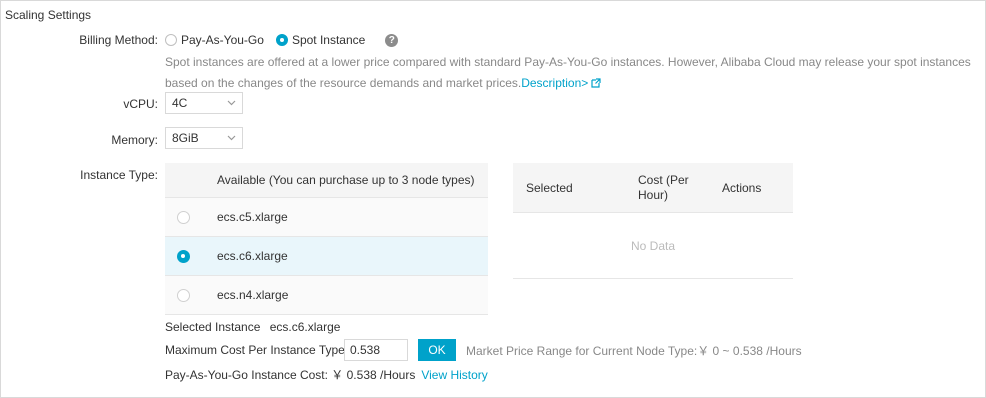 The width and height of the screenshot is (986, 398). I want to click on description-link: Description>, so click(554, 83).